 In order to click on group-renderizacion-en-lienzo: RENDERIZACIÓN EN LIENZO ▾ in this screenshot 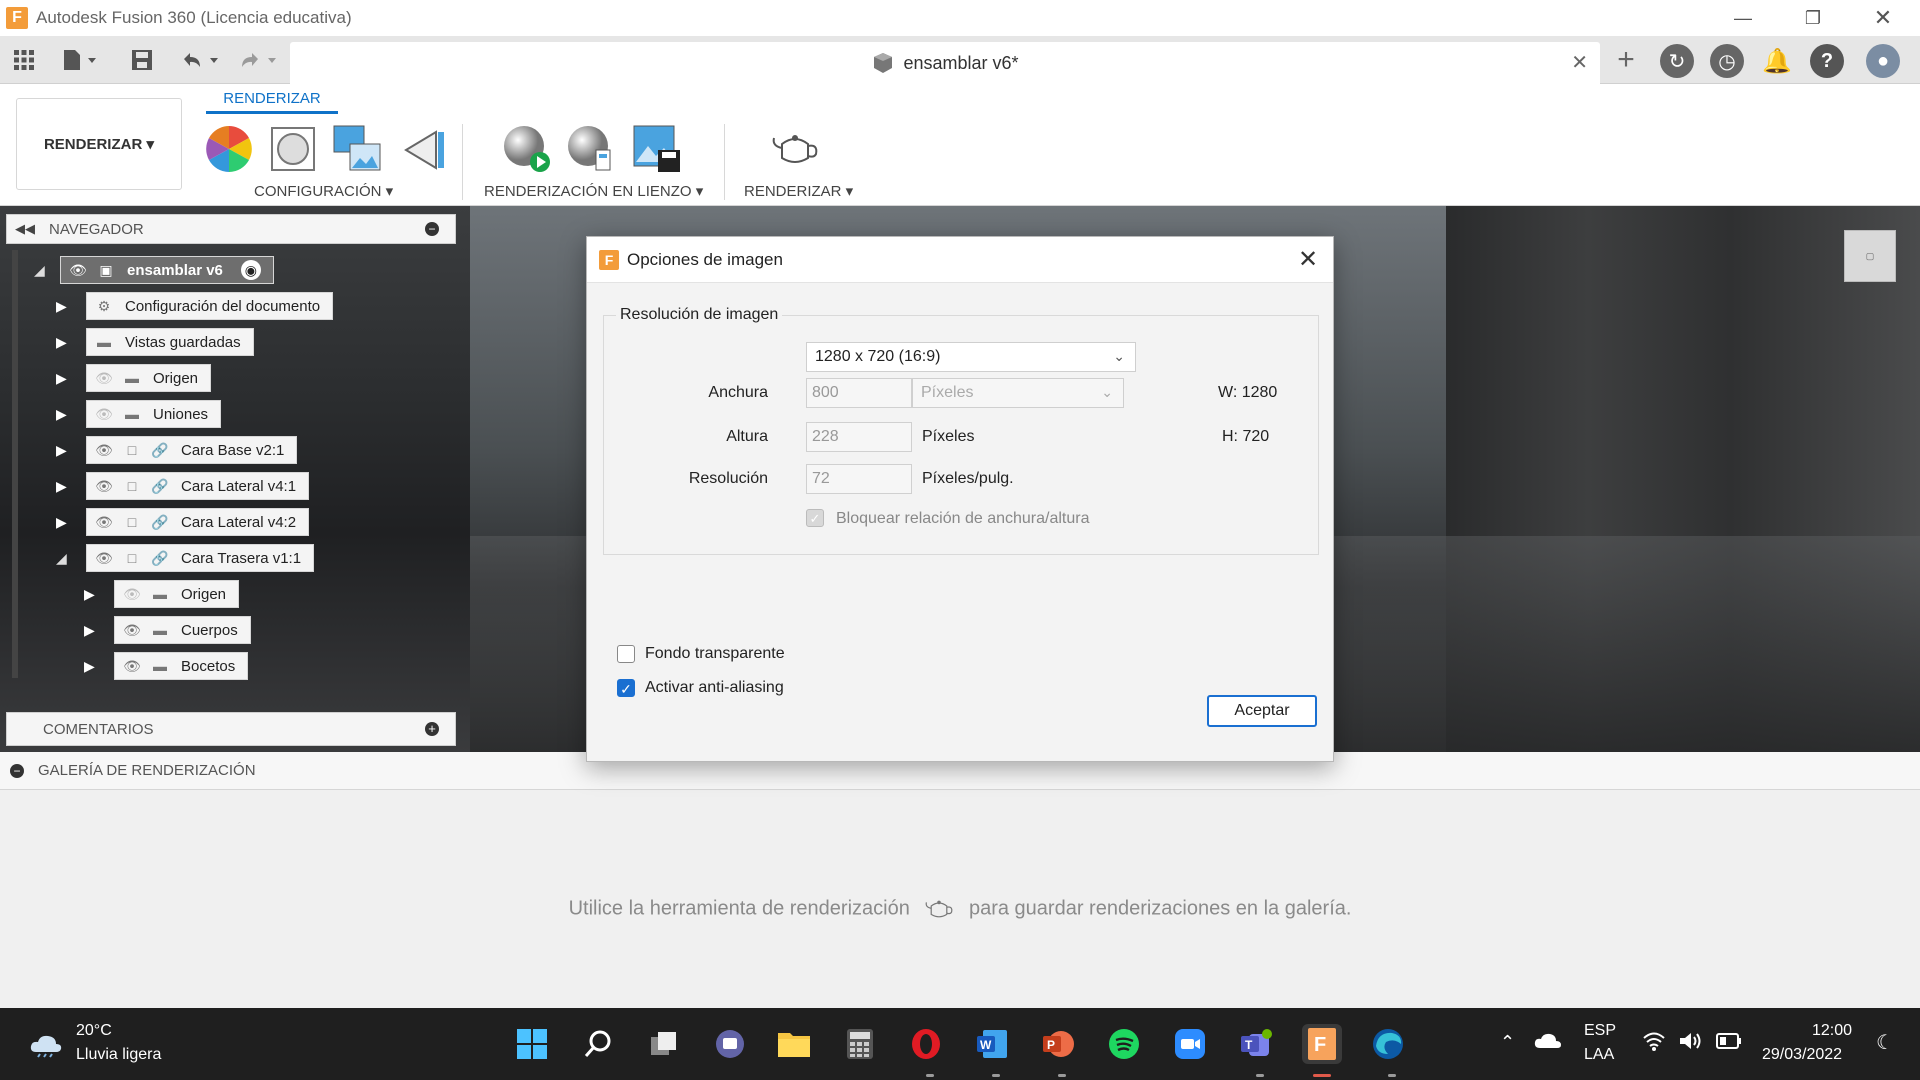, I will do `click(593, 191)`.